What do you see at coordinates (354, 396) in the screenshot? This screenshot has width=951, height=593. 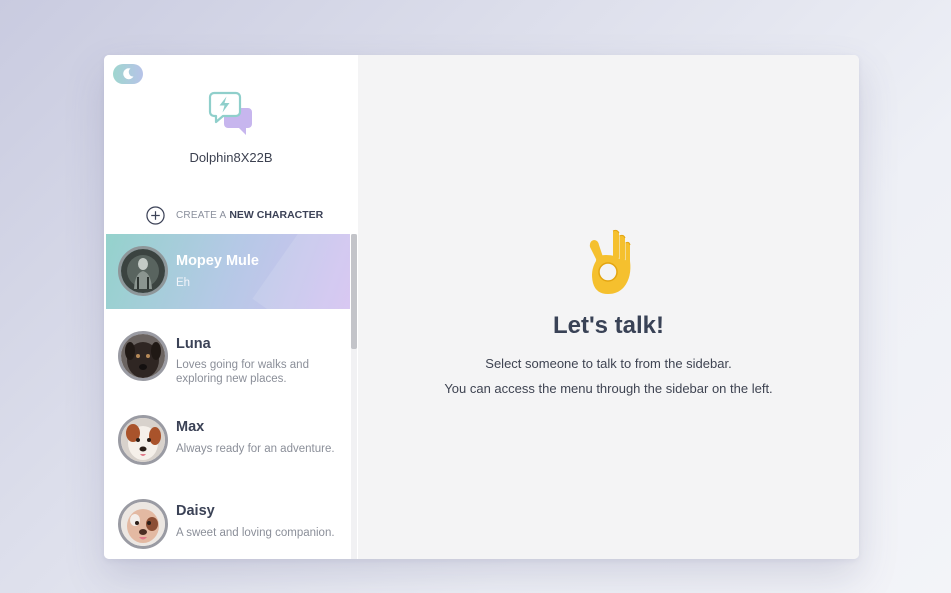 I see `sidebar-scrollbar` at bounding box center [354, 396].